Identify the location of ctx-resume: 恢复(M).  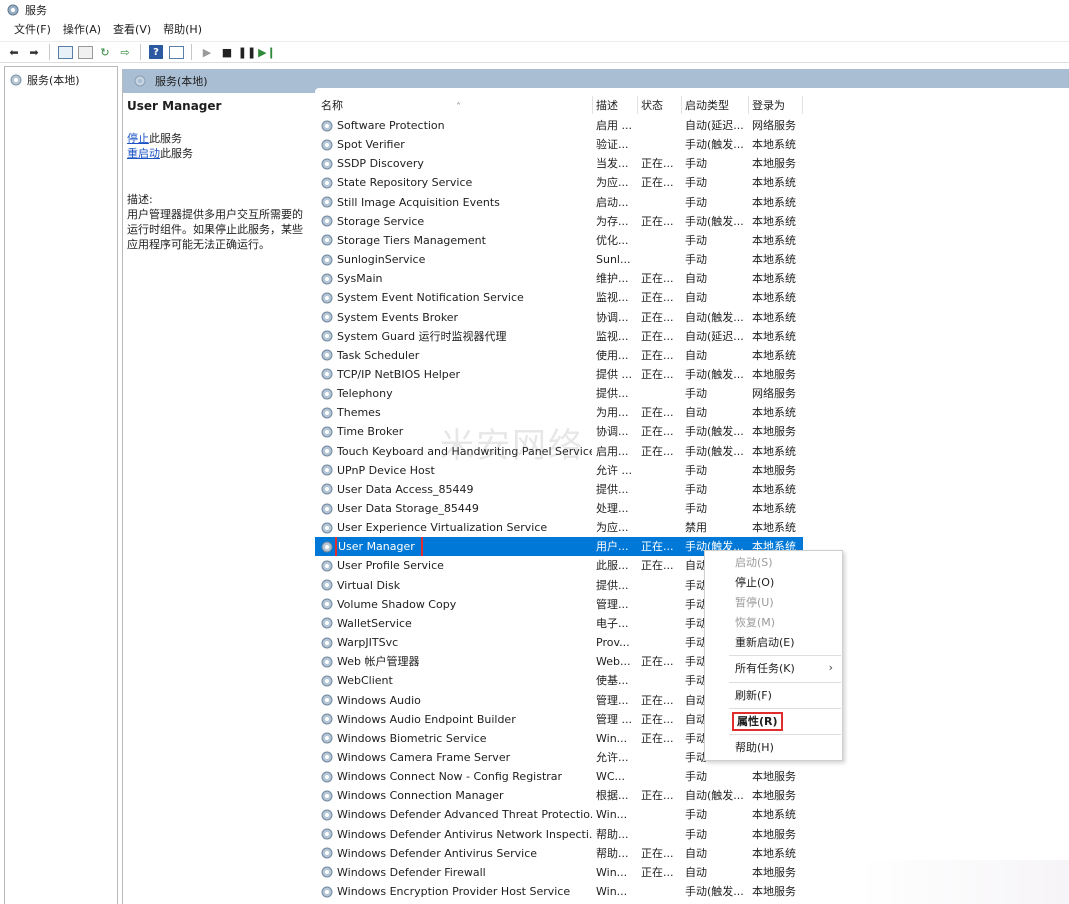
(755, 623).